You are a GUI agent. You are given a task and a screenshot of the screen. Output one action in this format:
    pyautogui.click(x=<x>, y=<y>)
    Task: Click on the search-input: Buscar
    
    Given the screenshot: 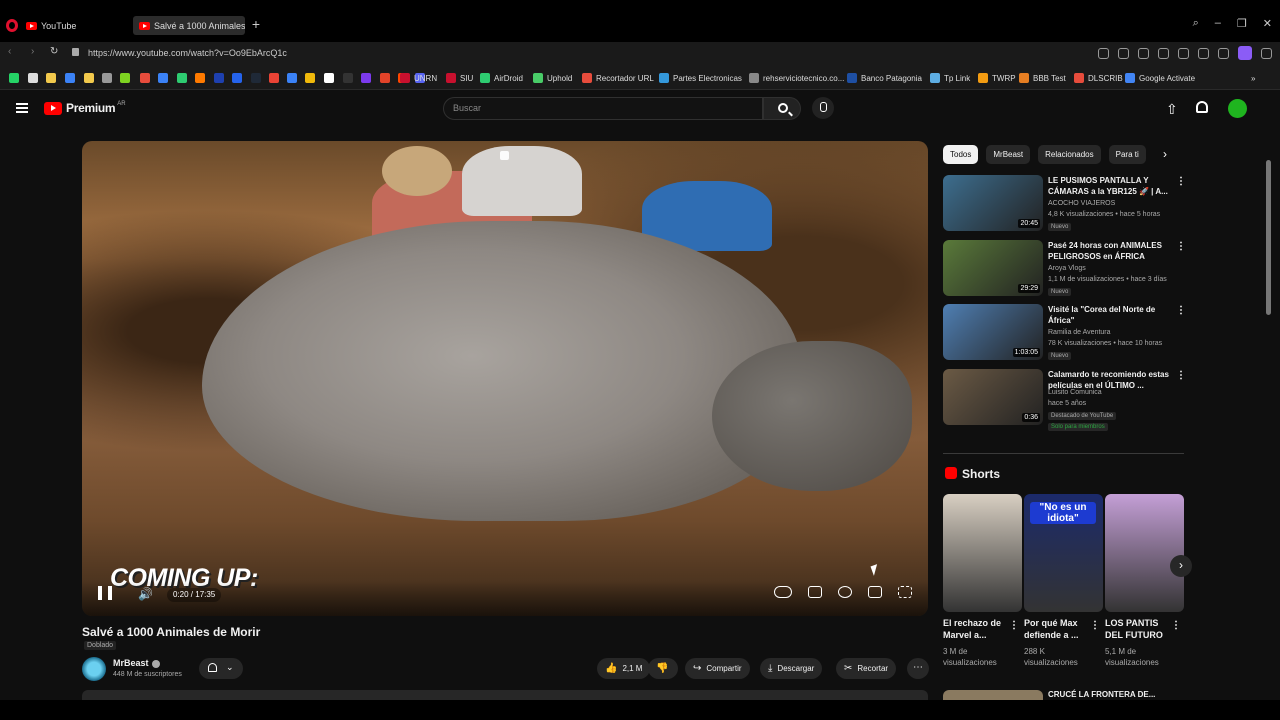 What is the action you would take?
    pyautogui.click(x=603, y=108)
    